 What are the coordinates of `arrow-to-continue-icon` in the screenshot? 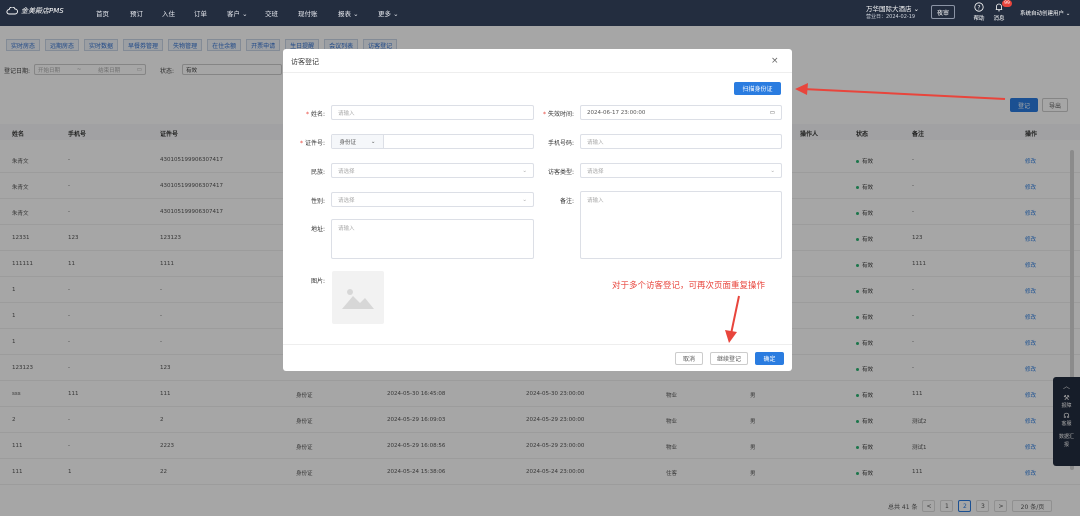 It's located at (732, 319).